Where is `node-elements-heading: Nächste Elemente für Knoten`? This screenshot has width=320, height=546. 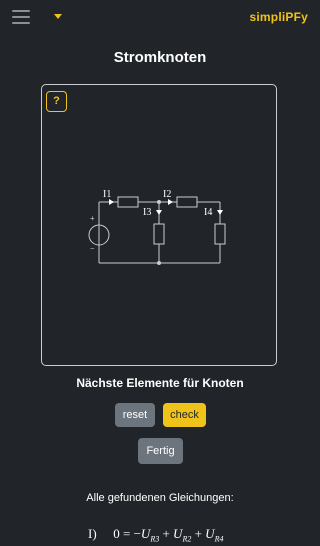
node-elements-heading: Nächste Elemente für Knoten is located at coordinates (160, 383).